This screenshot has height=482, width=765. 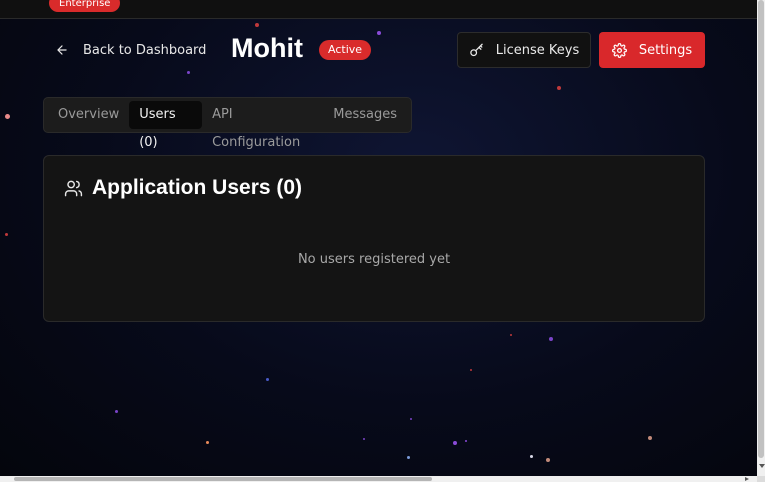 I want to click on status-badge: Active, so click(x=345, y=50).